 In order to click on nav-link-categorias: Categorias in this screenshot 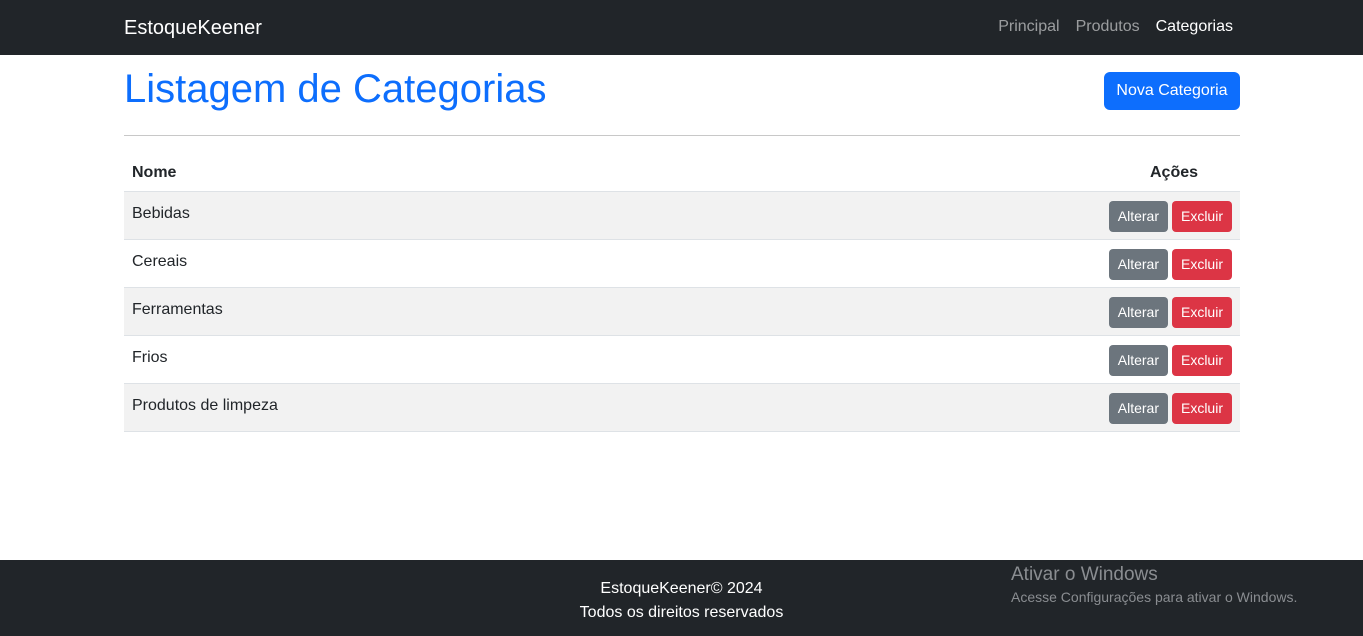, I will do `click(1194, 27)`.